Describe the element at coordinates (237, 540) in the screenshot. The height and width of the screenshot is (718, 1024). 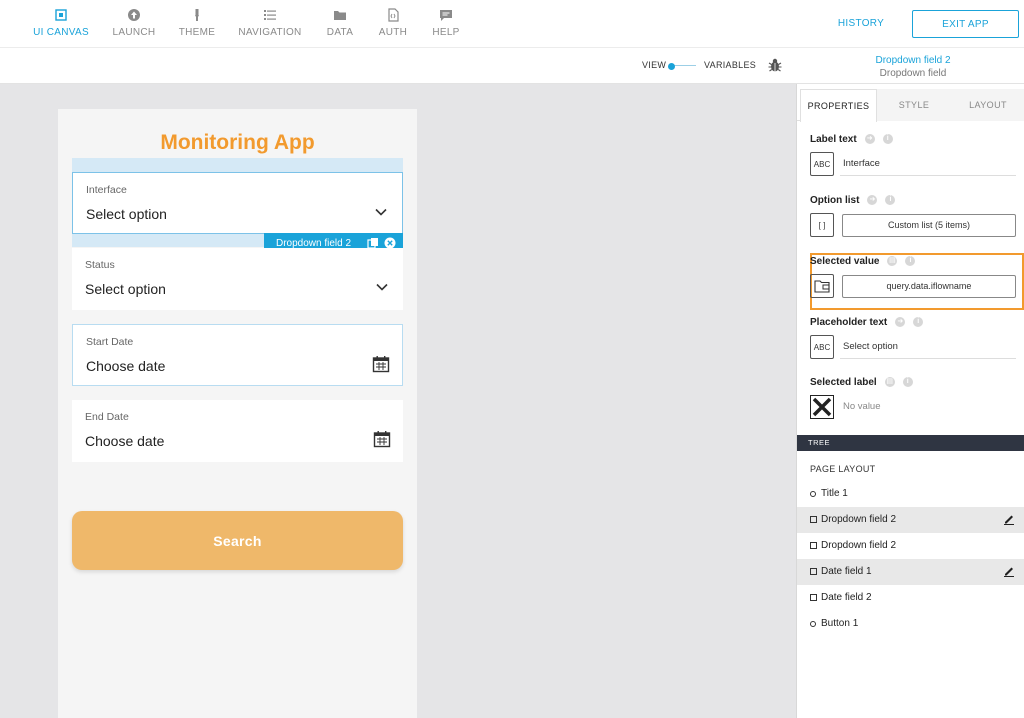
I see `search-button: Search` at that location.